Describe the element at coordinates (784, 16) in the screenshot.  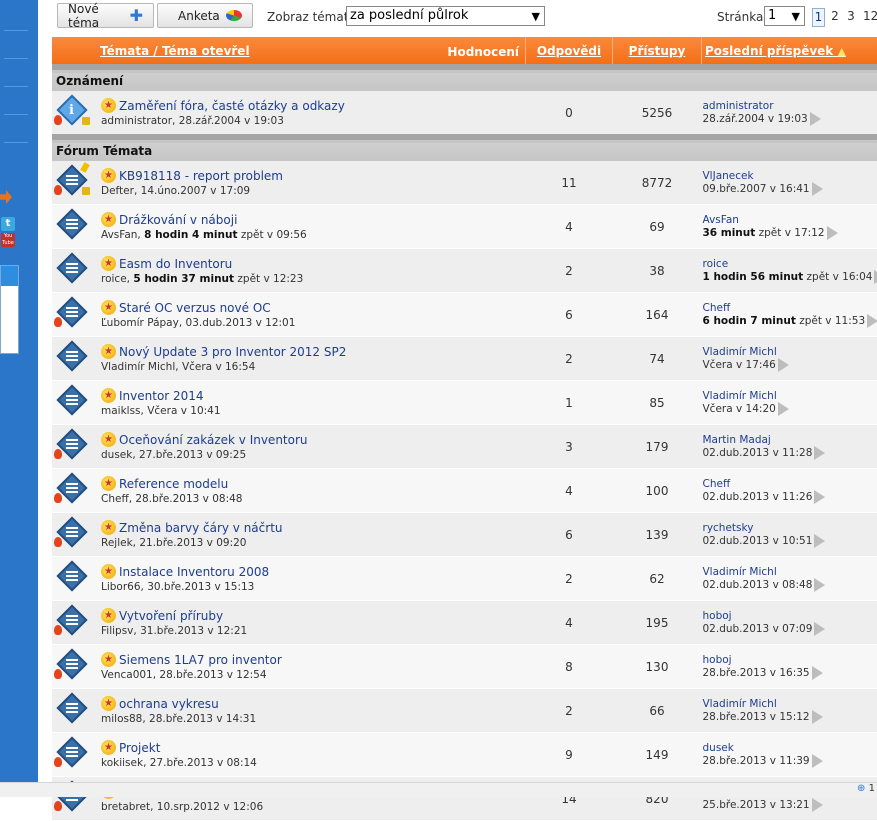
I see `page-select: 1 ▼` at that location.